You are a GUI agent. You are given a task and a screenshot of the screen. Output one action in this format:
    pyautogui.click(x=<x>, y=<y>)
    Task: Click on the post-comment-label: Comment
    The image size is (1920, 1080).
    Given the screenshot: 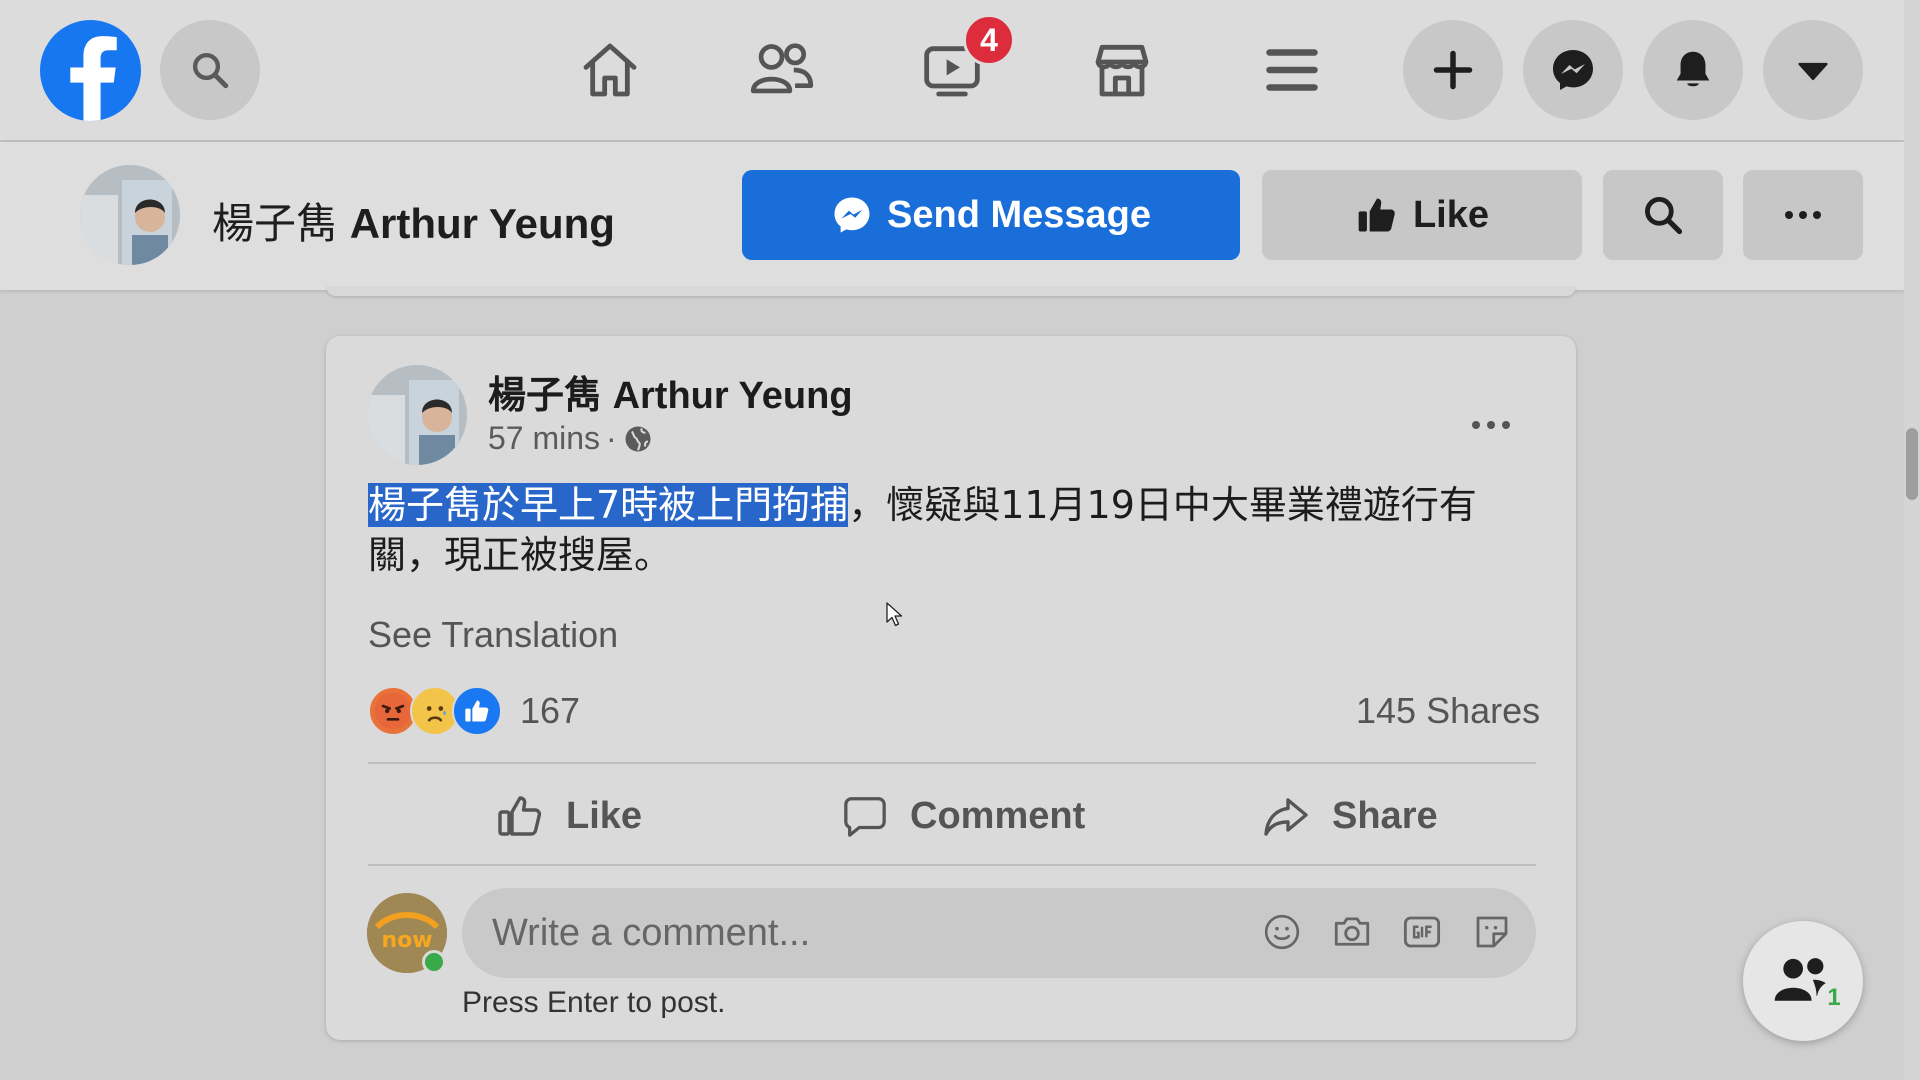 What is the action you would take?
    pyautogui.click(x=998, y=815)
    